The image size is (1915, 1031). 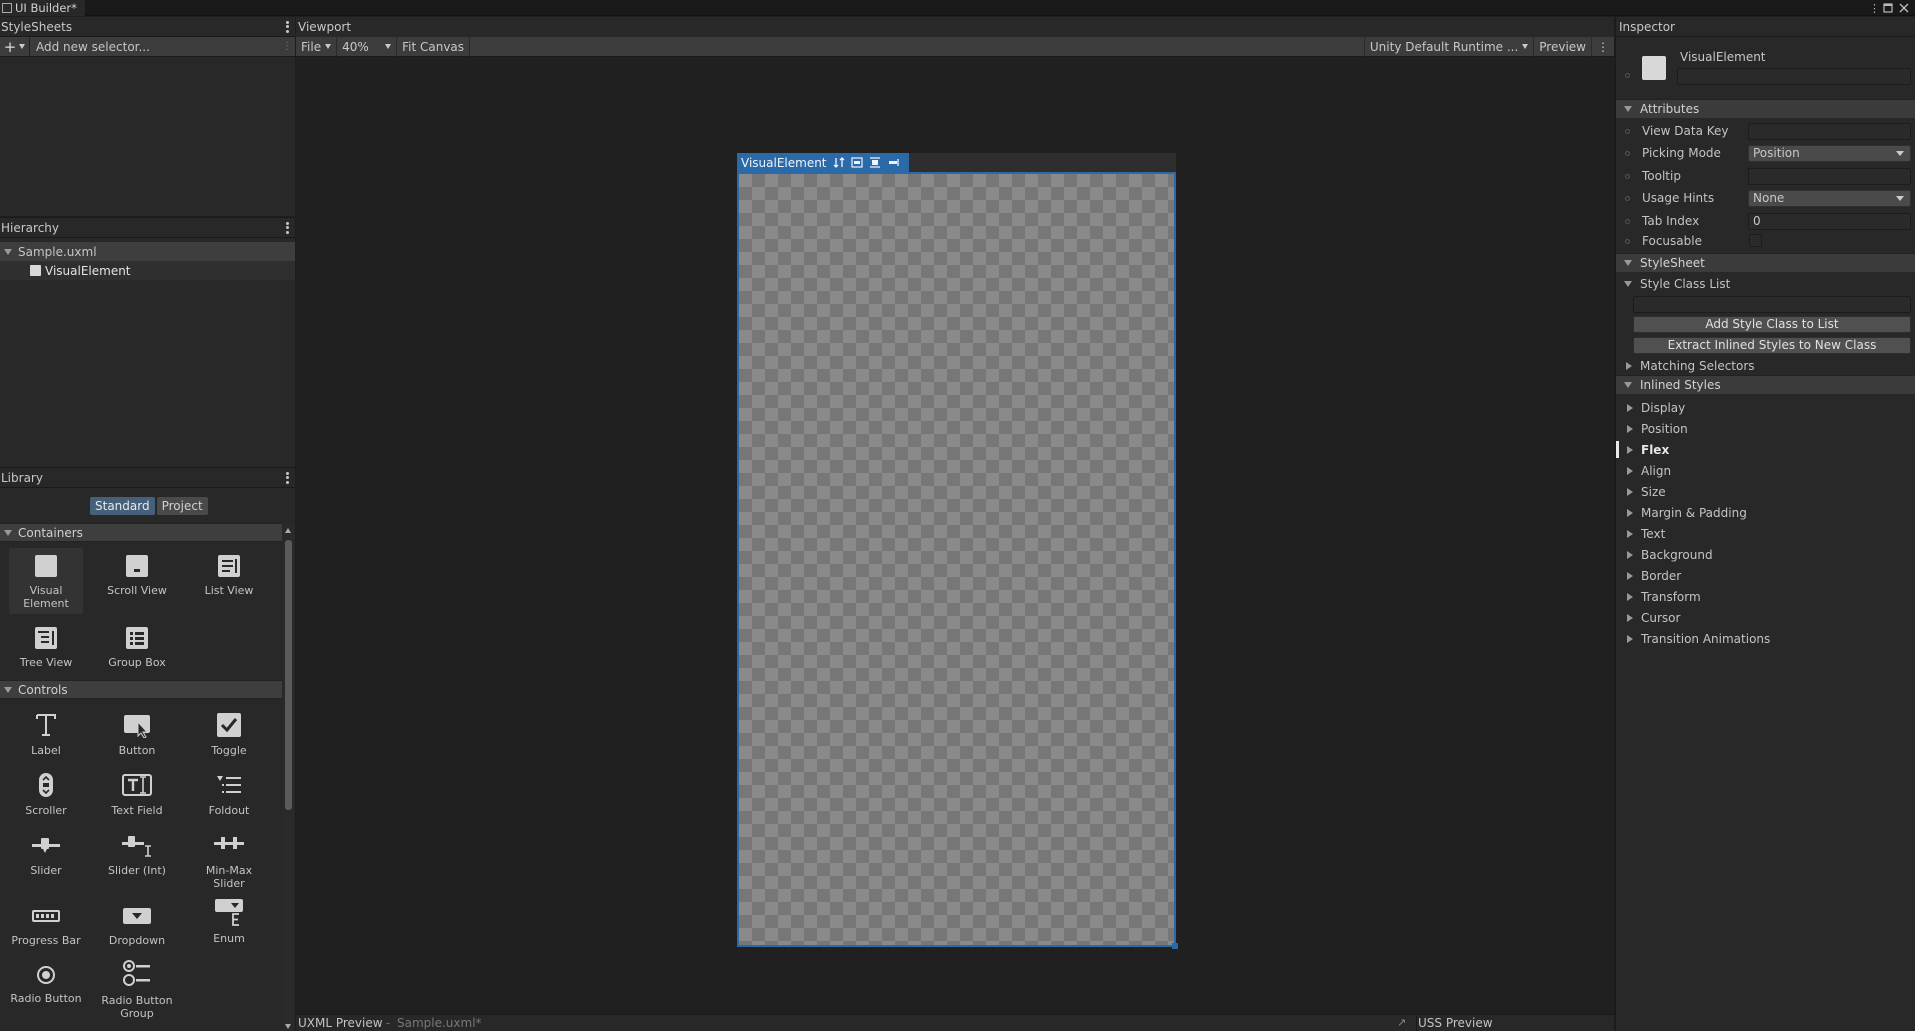 What do you see at coordinates (839, 162) in the screenshot?
I see `sort-icon` at bounding box center [839, 162].